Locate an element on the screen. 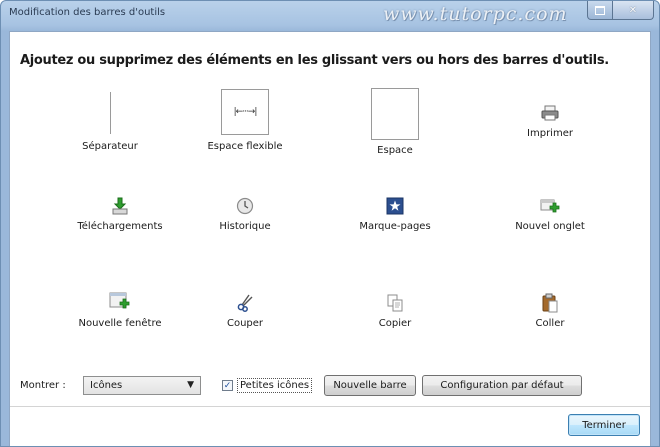 This screenshot has width=660, height=447. palette-item-paste: Coller is located at coordinates (550, 310).